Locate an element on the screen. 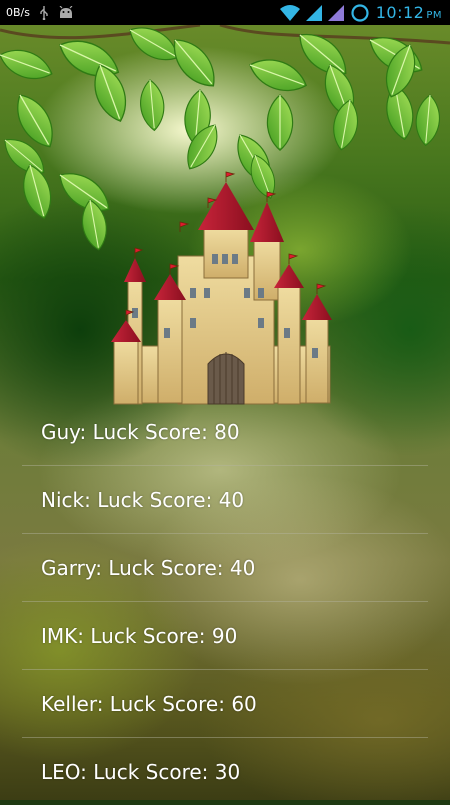  android-icon is located at coordinates (66, 12).